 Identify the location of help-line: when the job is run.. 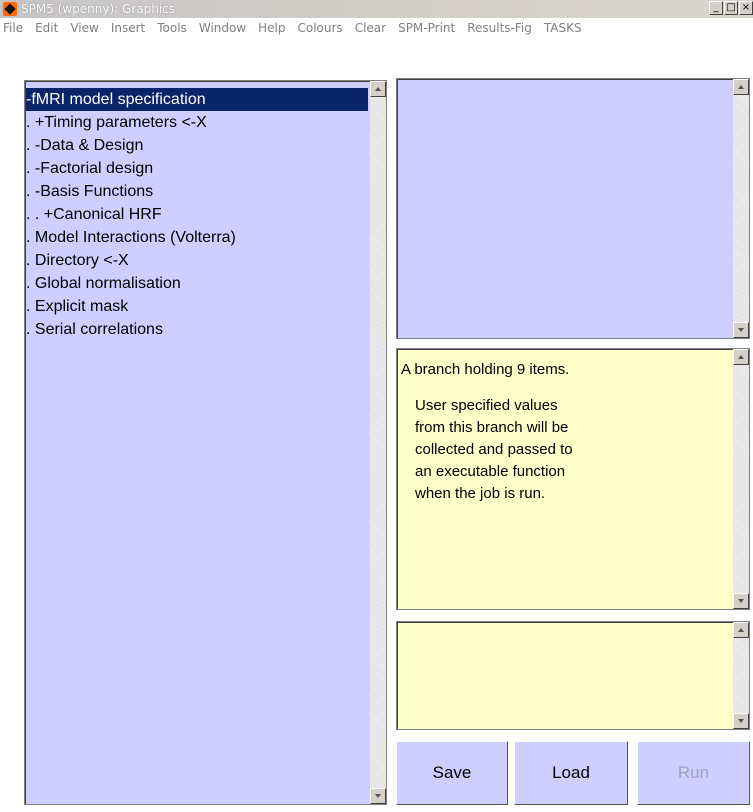
(480, 493).